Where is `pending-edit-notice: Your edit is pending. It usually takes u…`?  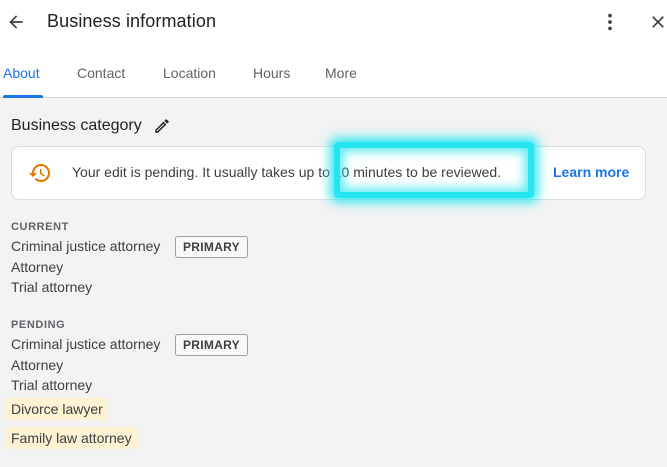
pending-edit-notice: Your edit is pending. It usually takes u… is located at coordinates (328, 173).